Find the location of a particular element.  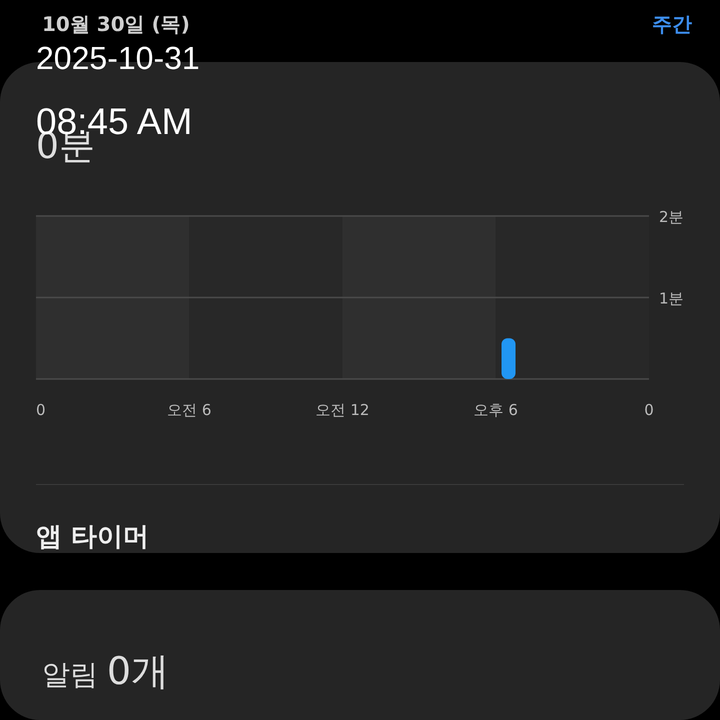

y-axis-label: 1분 is located at coordinates (671, 299).